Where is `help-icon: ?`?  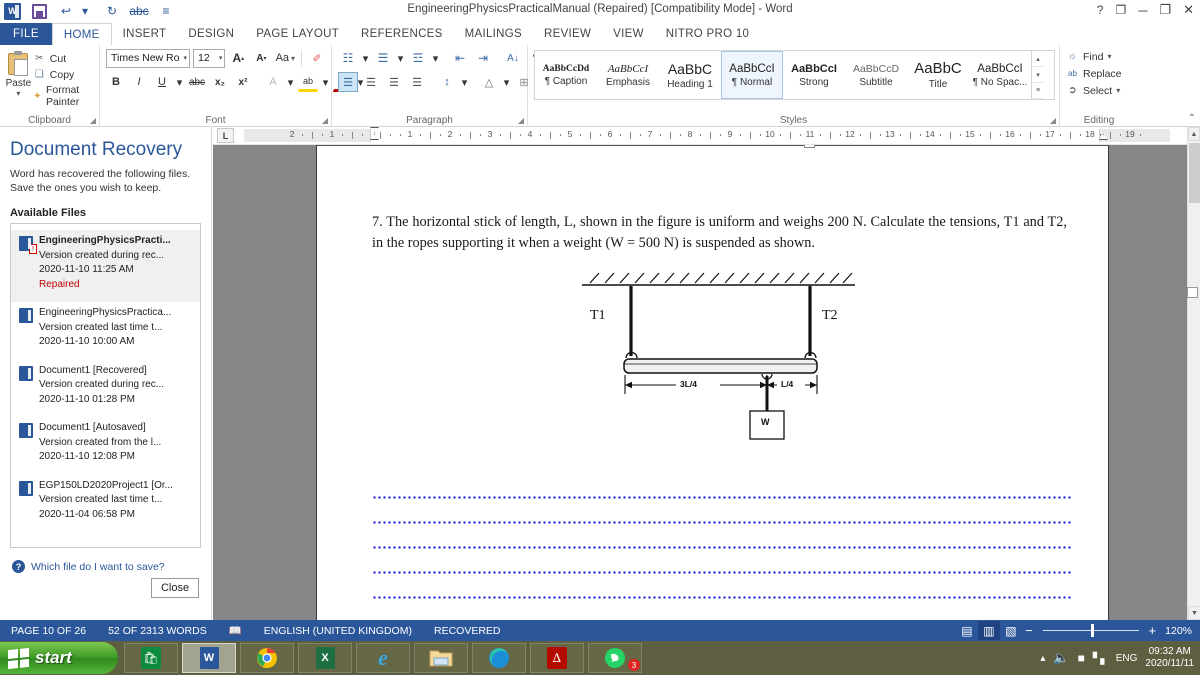 help-icon: ? is located at coordinates (1100, 10).